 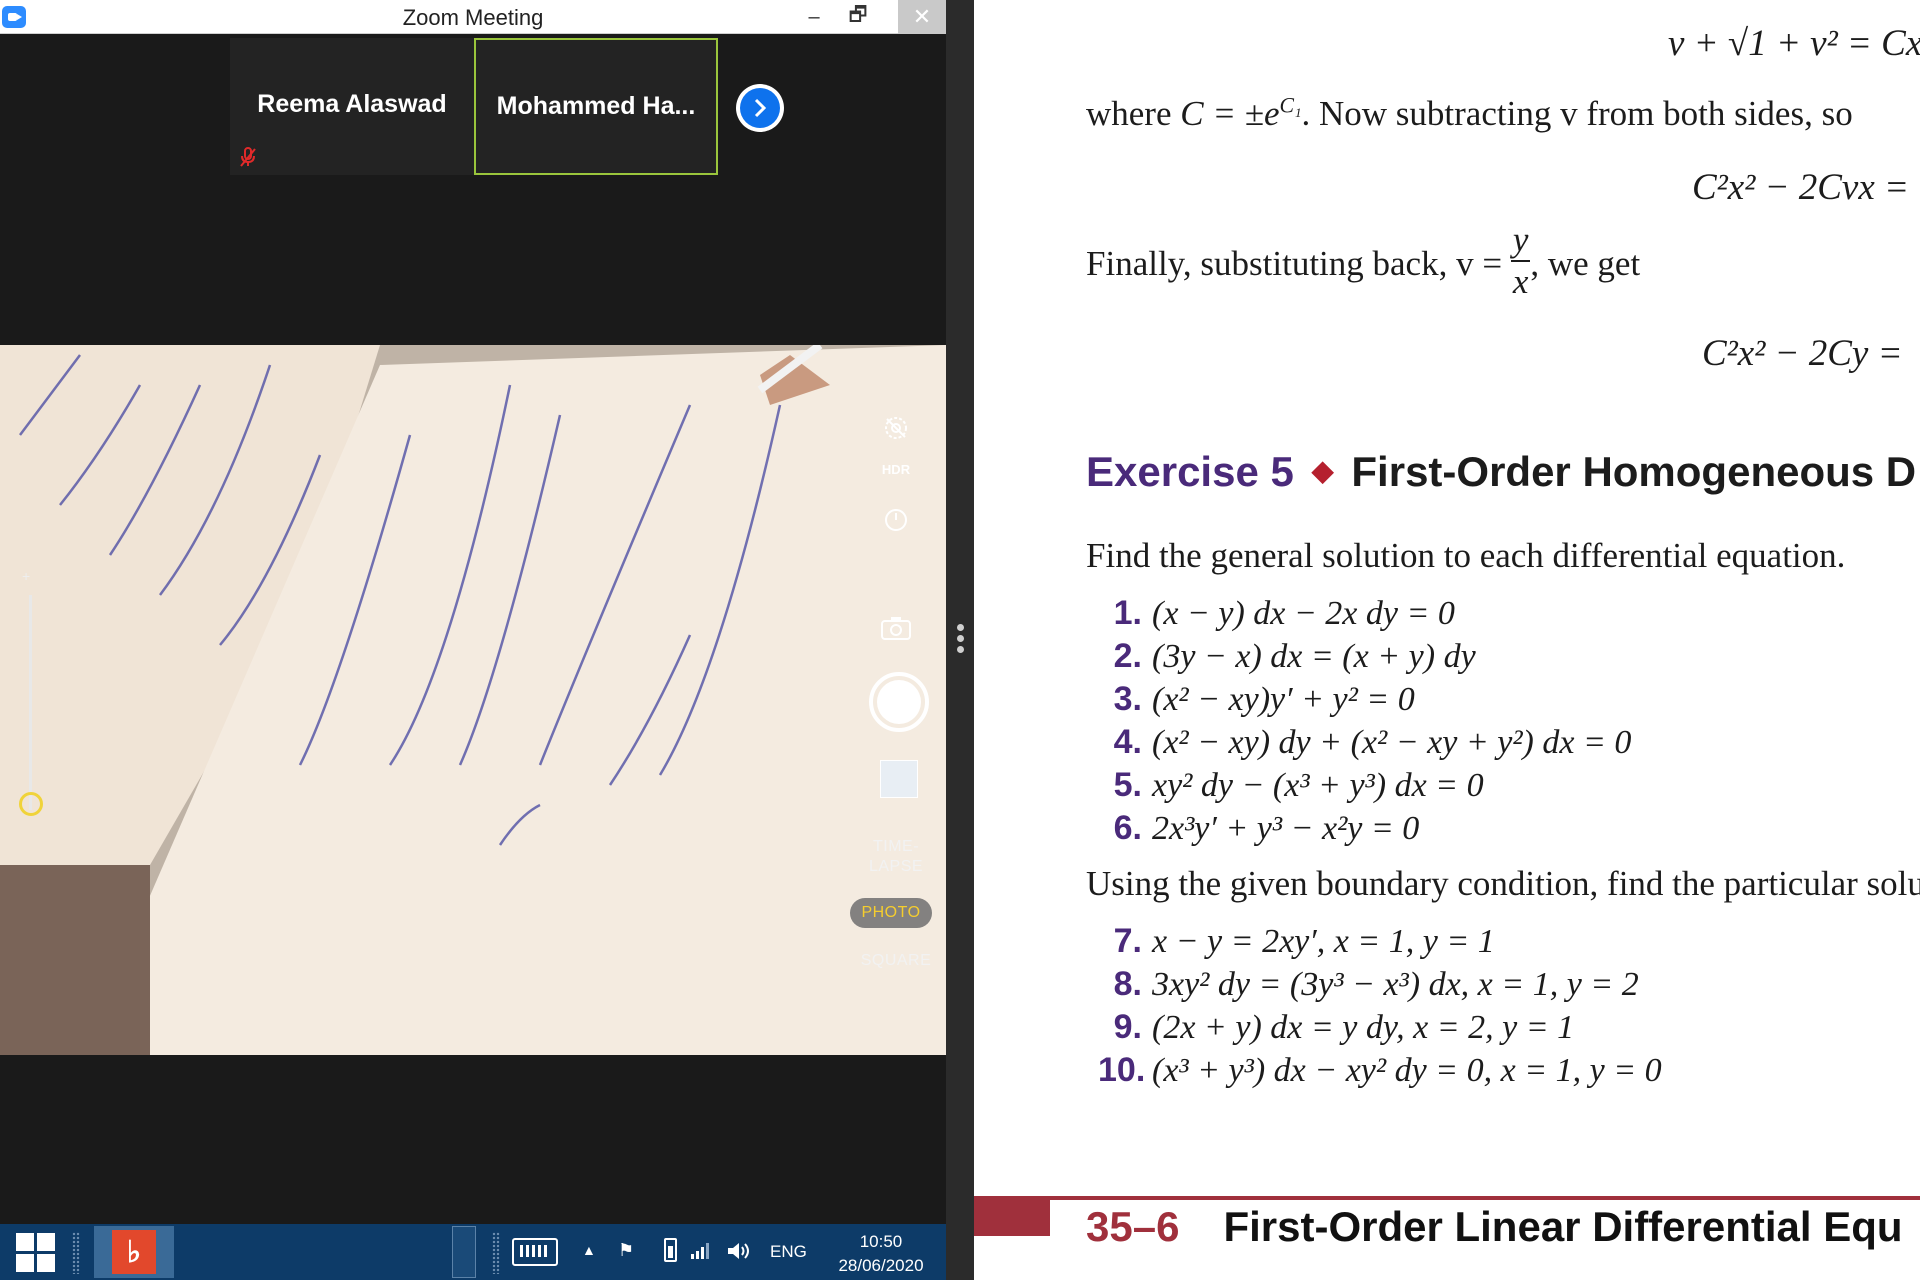 I want to click on problem-item: 8. 3xy² dy = (3y³ − x³) dx, x = 1, y = 2, so click(x=1368, y=984).